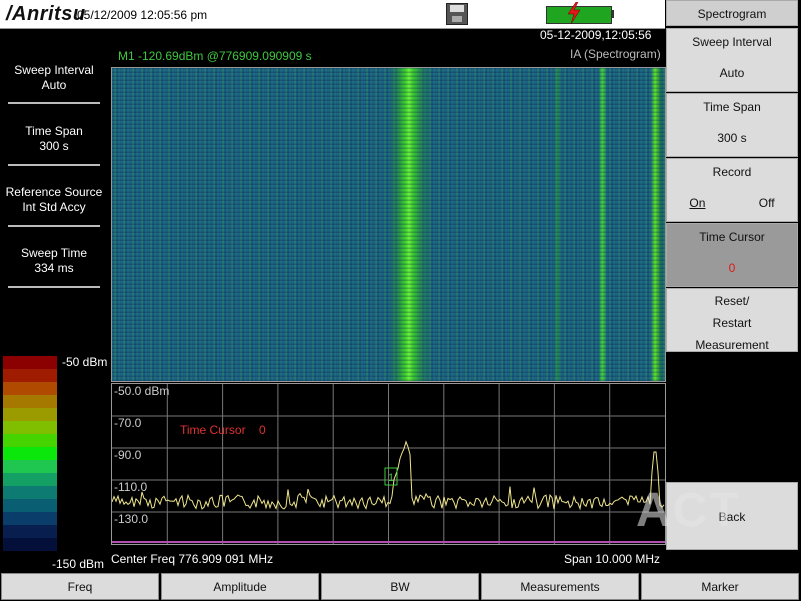  Describe the element at coordinates (78, 564) in the screenshot. I see `color-scale-bottom-label: -150 dBm` at that location.